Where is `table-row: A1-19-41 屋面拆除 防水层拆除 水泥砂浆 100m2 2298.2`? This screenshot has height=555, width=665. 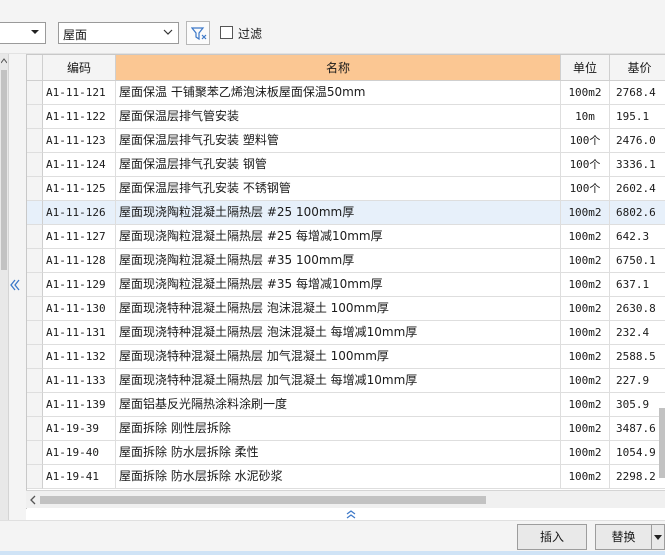 table-row: A1-19-41 屋面拆除 防水层拆除 水泥砂浆 100m2 2298.2 is located at coordinates (346, 477).